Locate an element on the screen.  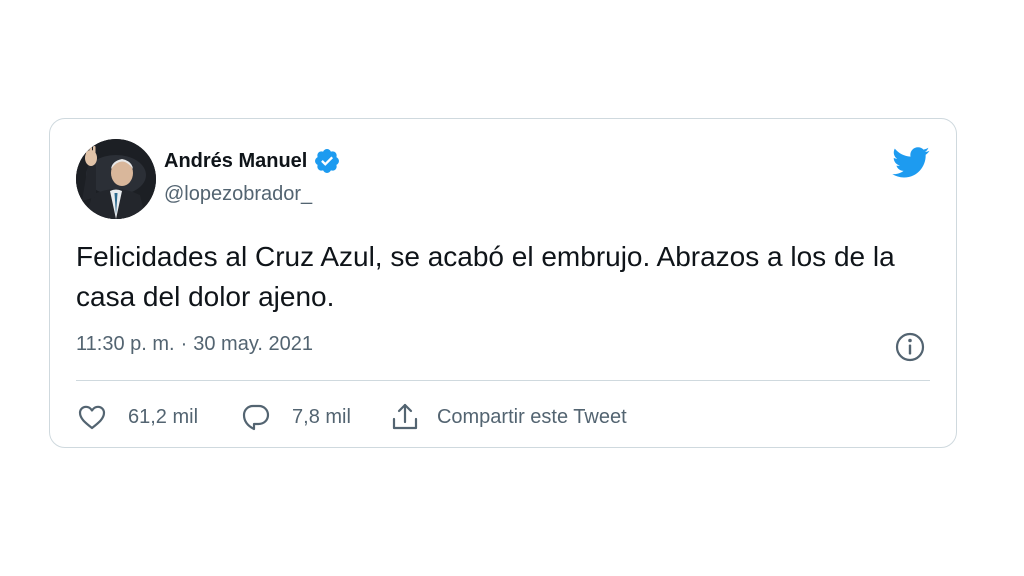
share-button: Compartir este Tweet is located at coordinates (508, 417).